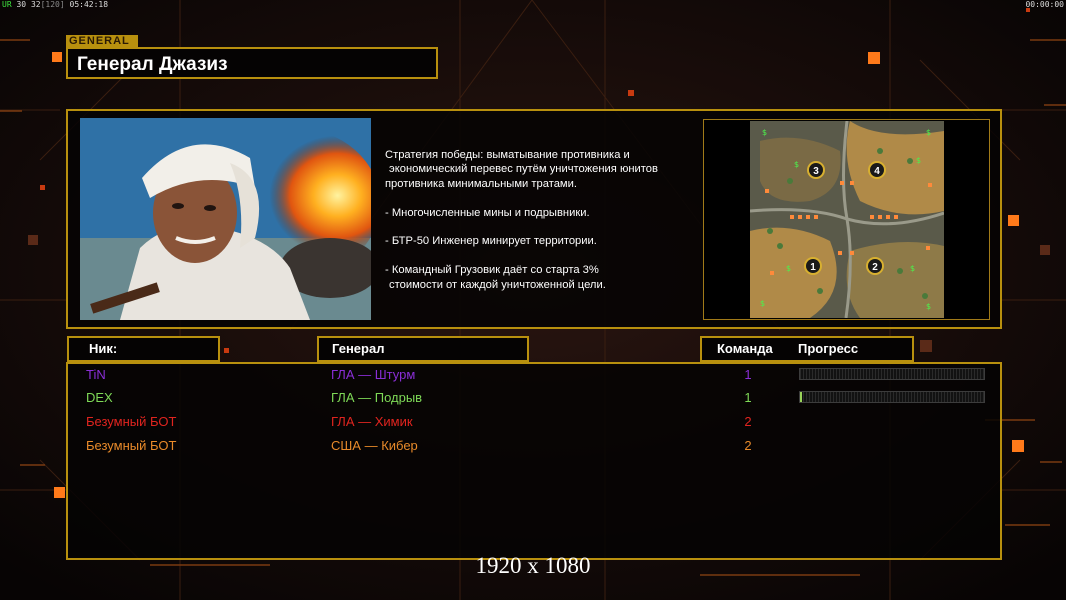 The image size is (1066, 600). What do you see at coordinates (745, 348) in the screenshot?
I see `column-team-label: Команда` at bounding box center [745, 348].